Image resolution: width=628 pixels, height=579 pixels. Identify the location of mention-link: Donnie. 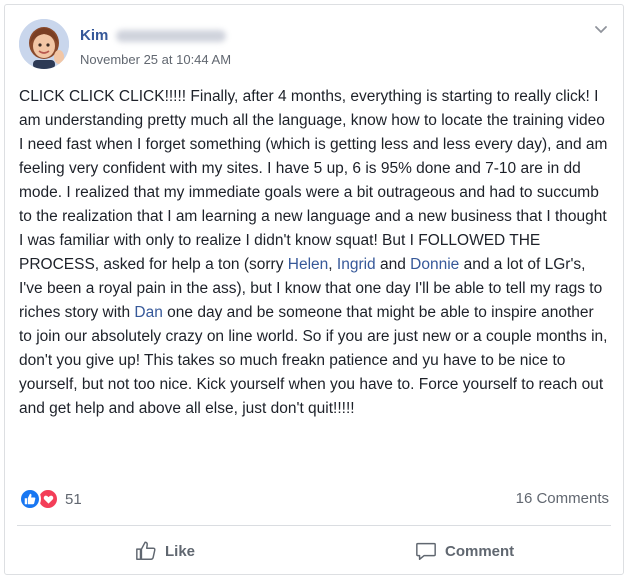
(434, 264).